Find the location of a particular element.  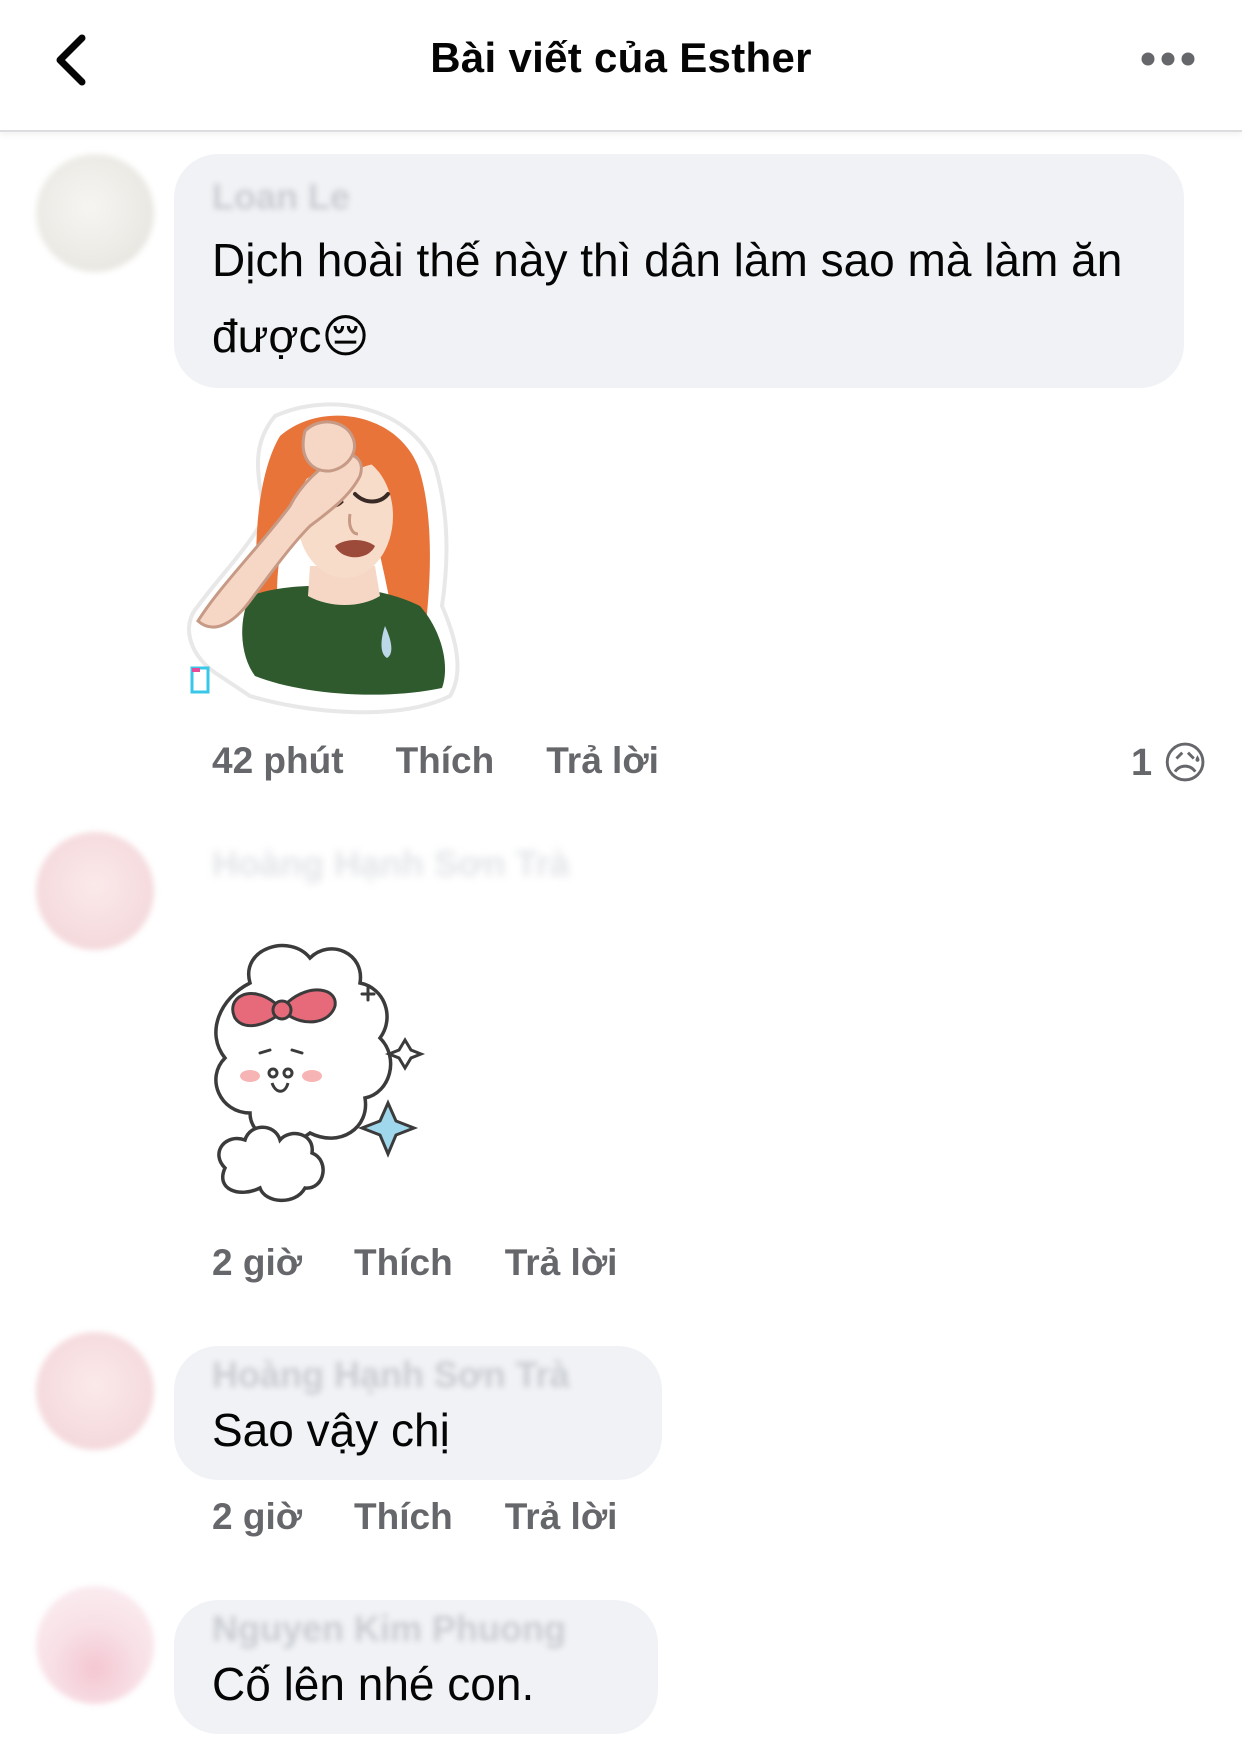

sticker-woman-image is located at coordinates (323, 558).